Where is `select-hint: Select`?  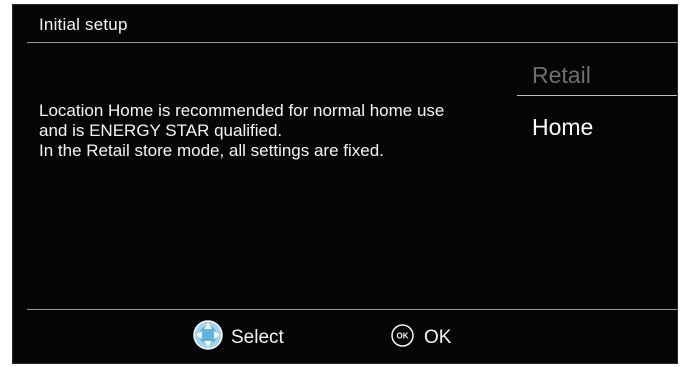
select-hint: Select is located at coordinates (238, 338).